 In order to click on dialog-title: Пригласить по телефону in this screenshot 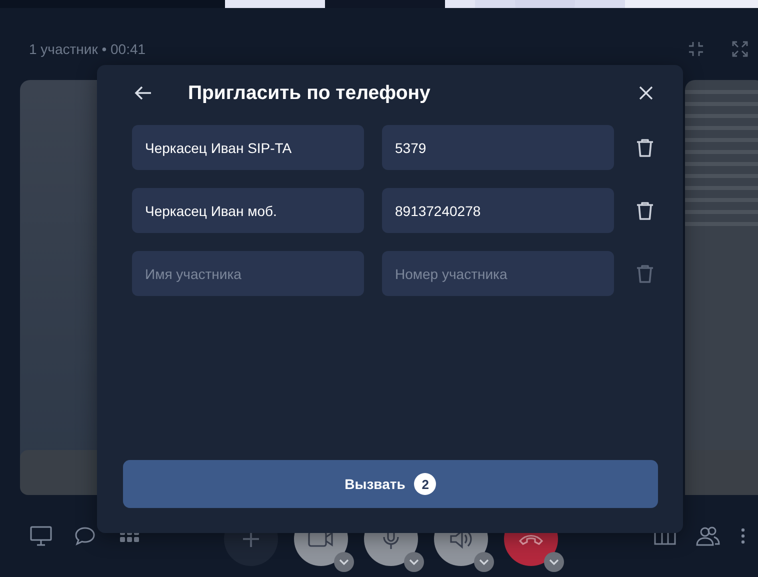, I will do `click(310, 93)`.